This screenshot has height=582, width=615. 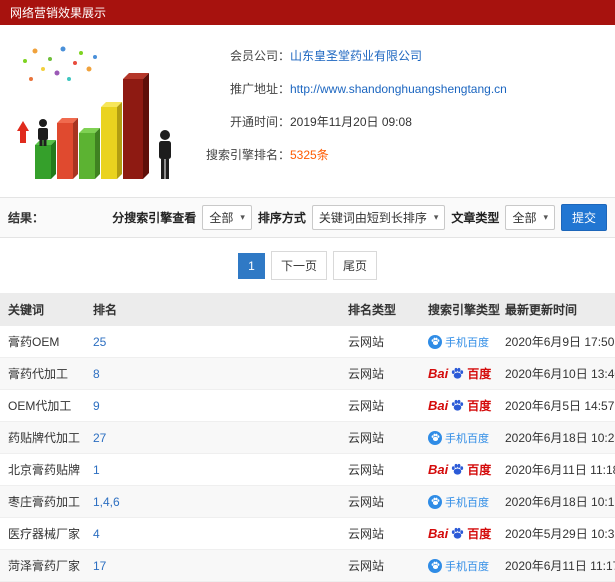 I want to click on updated-cell: 2020年6月18日 10:25, so click(x=556, y=437).